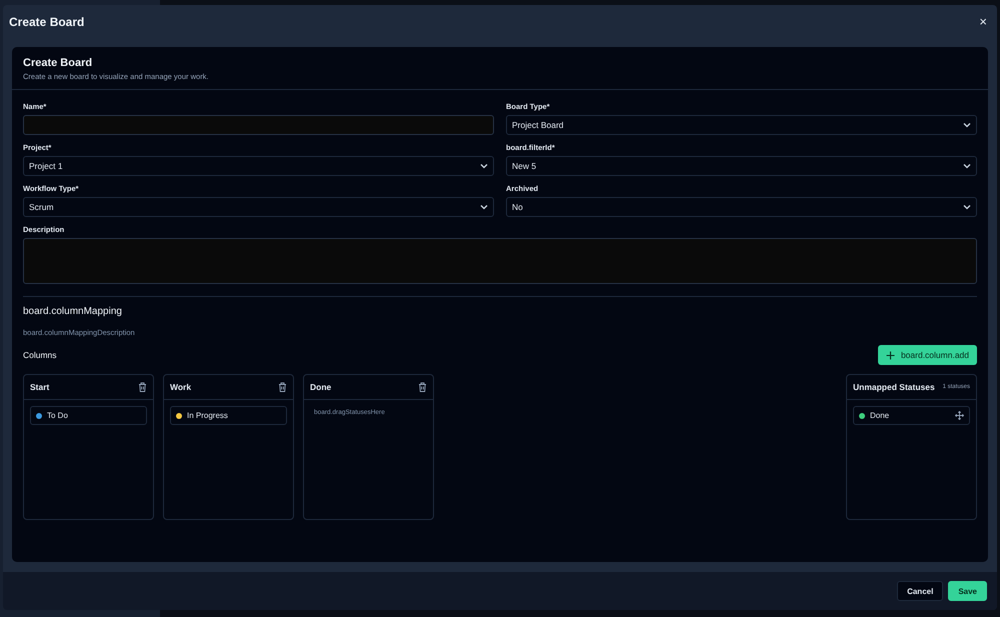  I want to click on select-field: No, so click(741, 207).